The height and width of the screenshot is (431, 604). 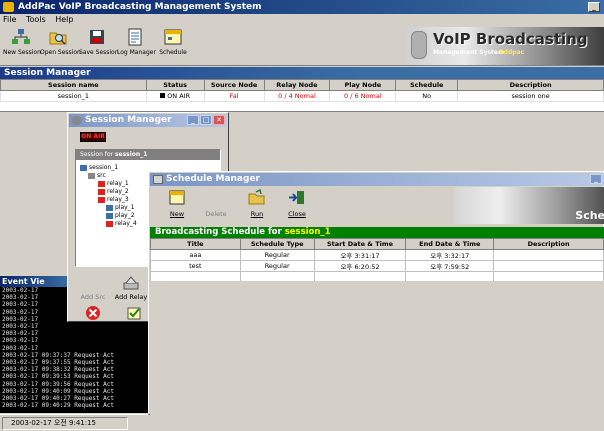 I want to click on banner-subtitle: Management System, so click(x=469, y=52).